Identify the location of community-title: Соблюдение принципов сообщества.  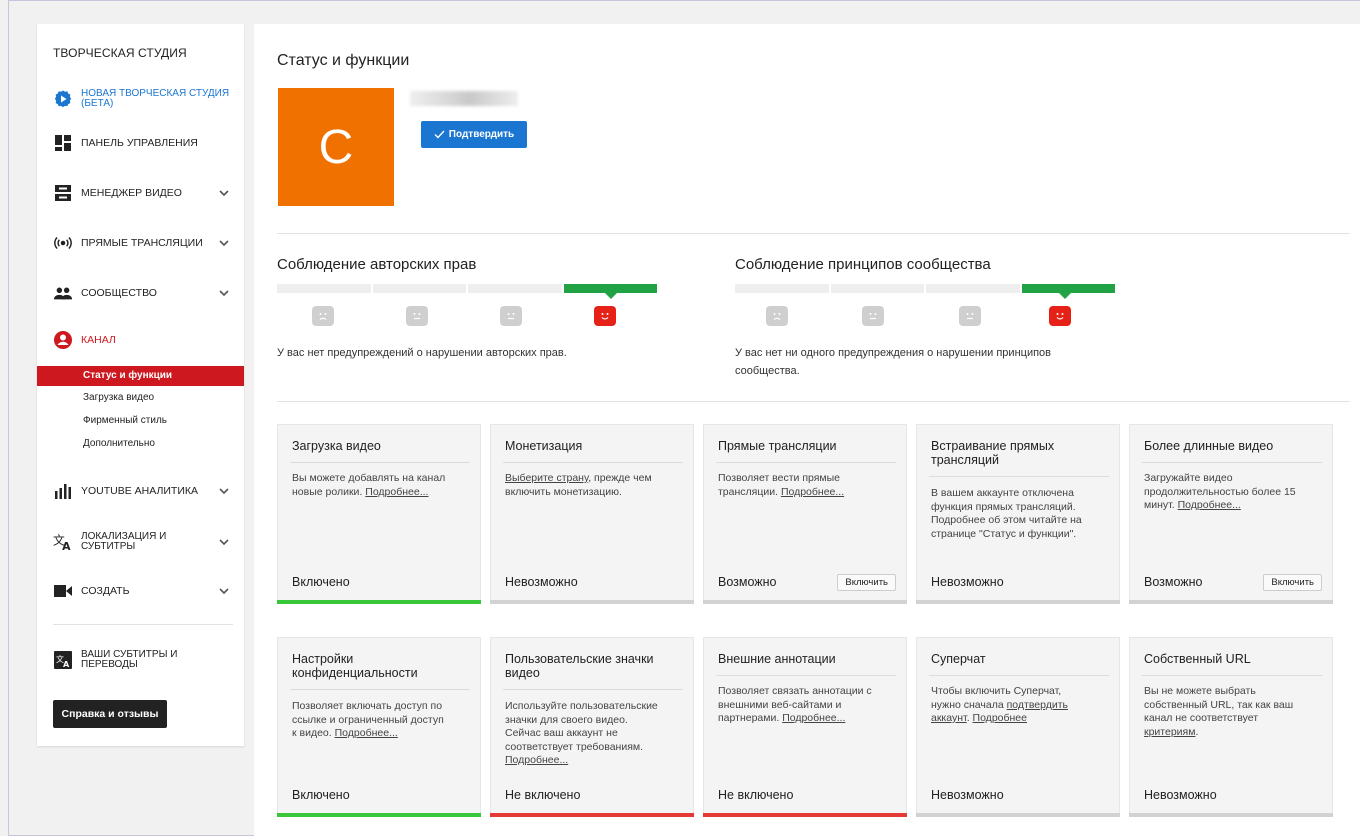
(863, 264).